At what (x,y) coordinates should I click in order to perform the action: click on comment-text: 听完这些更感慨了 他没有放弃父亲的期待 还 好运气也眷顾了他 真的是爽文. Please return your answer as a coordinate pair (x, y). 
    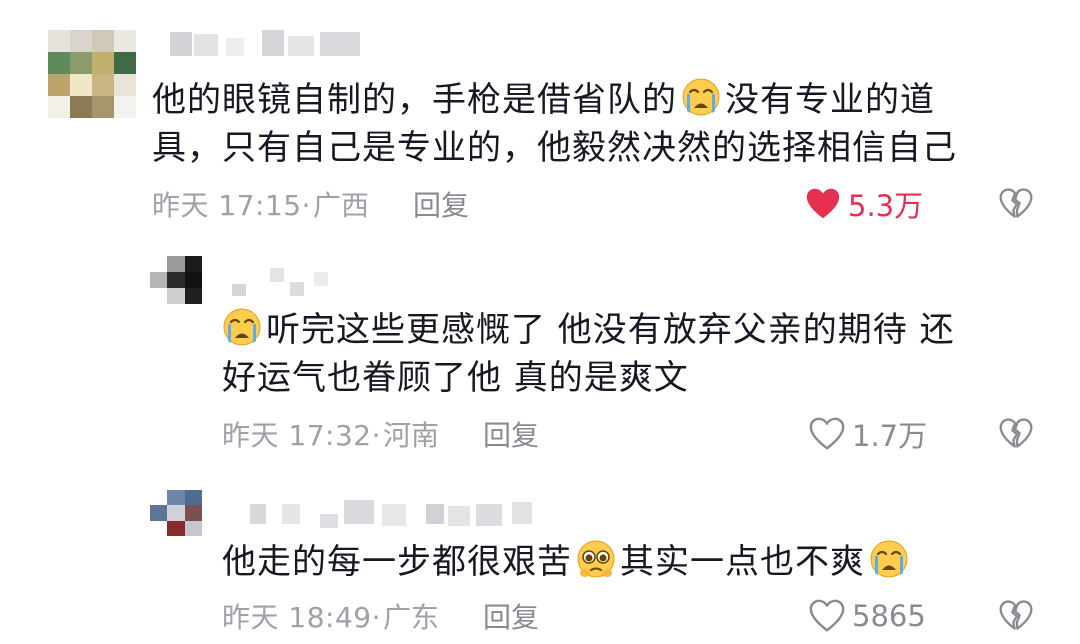
    Looking at the image, I should click on (642, 354).